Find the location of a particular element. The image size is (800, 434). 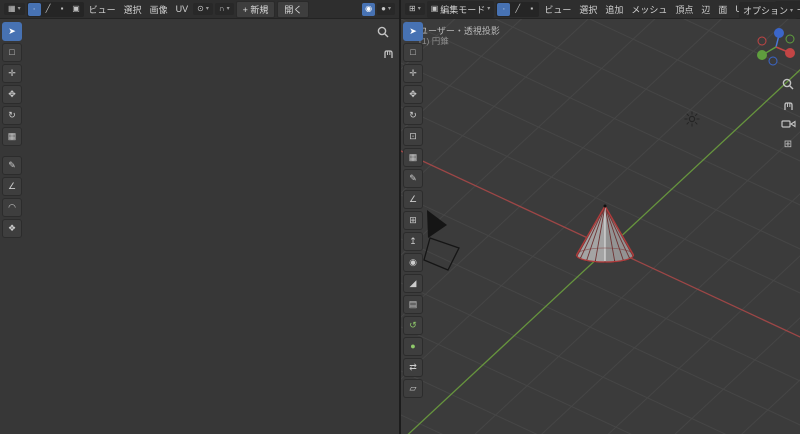

options-label: オプション is located at coordinates (765, 11).